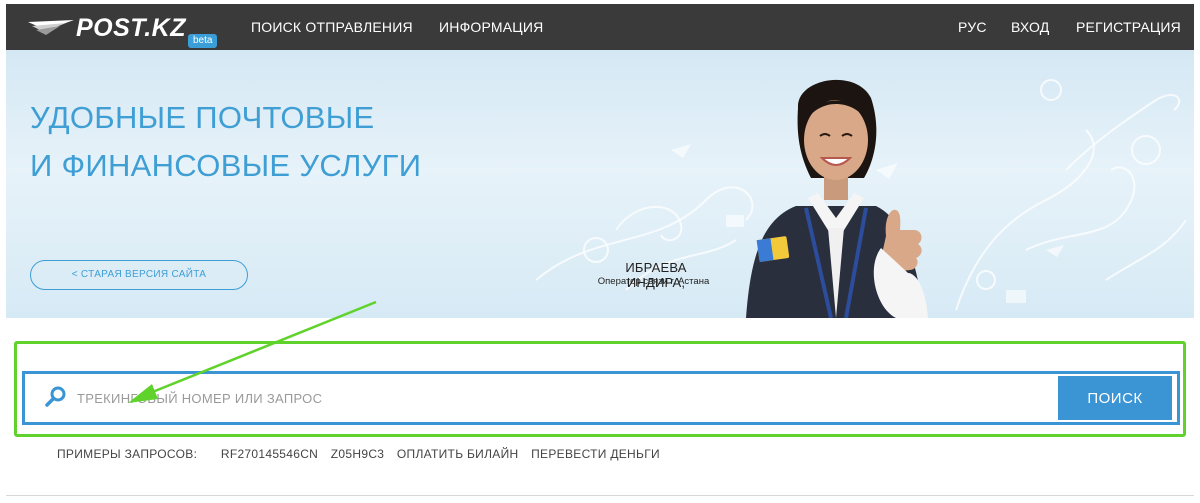 Image resolution: width=1200 pixels, height=503 pixels. What do you see at coordinates (491, 27) in the screenshot?
I see `nav-information: ИНФОРМАЦИЯ` at bounding box center [491, 27].